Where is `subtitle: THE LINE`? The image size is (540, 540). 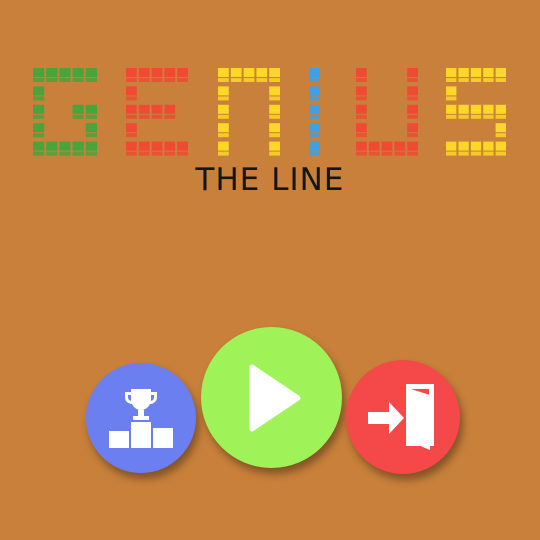 subtitle: THE LINE is located at coordinates (270, 180).